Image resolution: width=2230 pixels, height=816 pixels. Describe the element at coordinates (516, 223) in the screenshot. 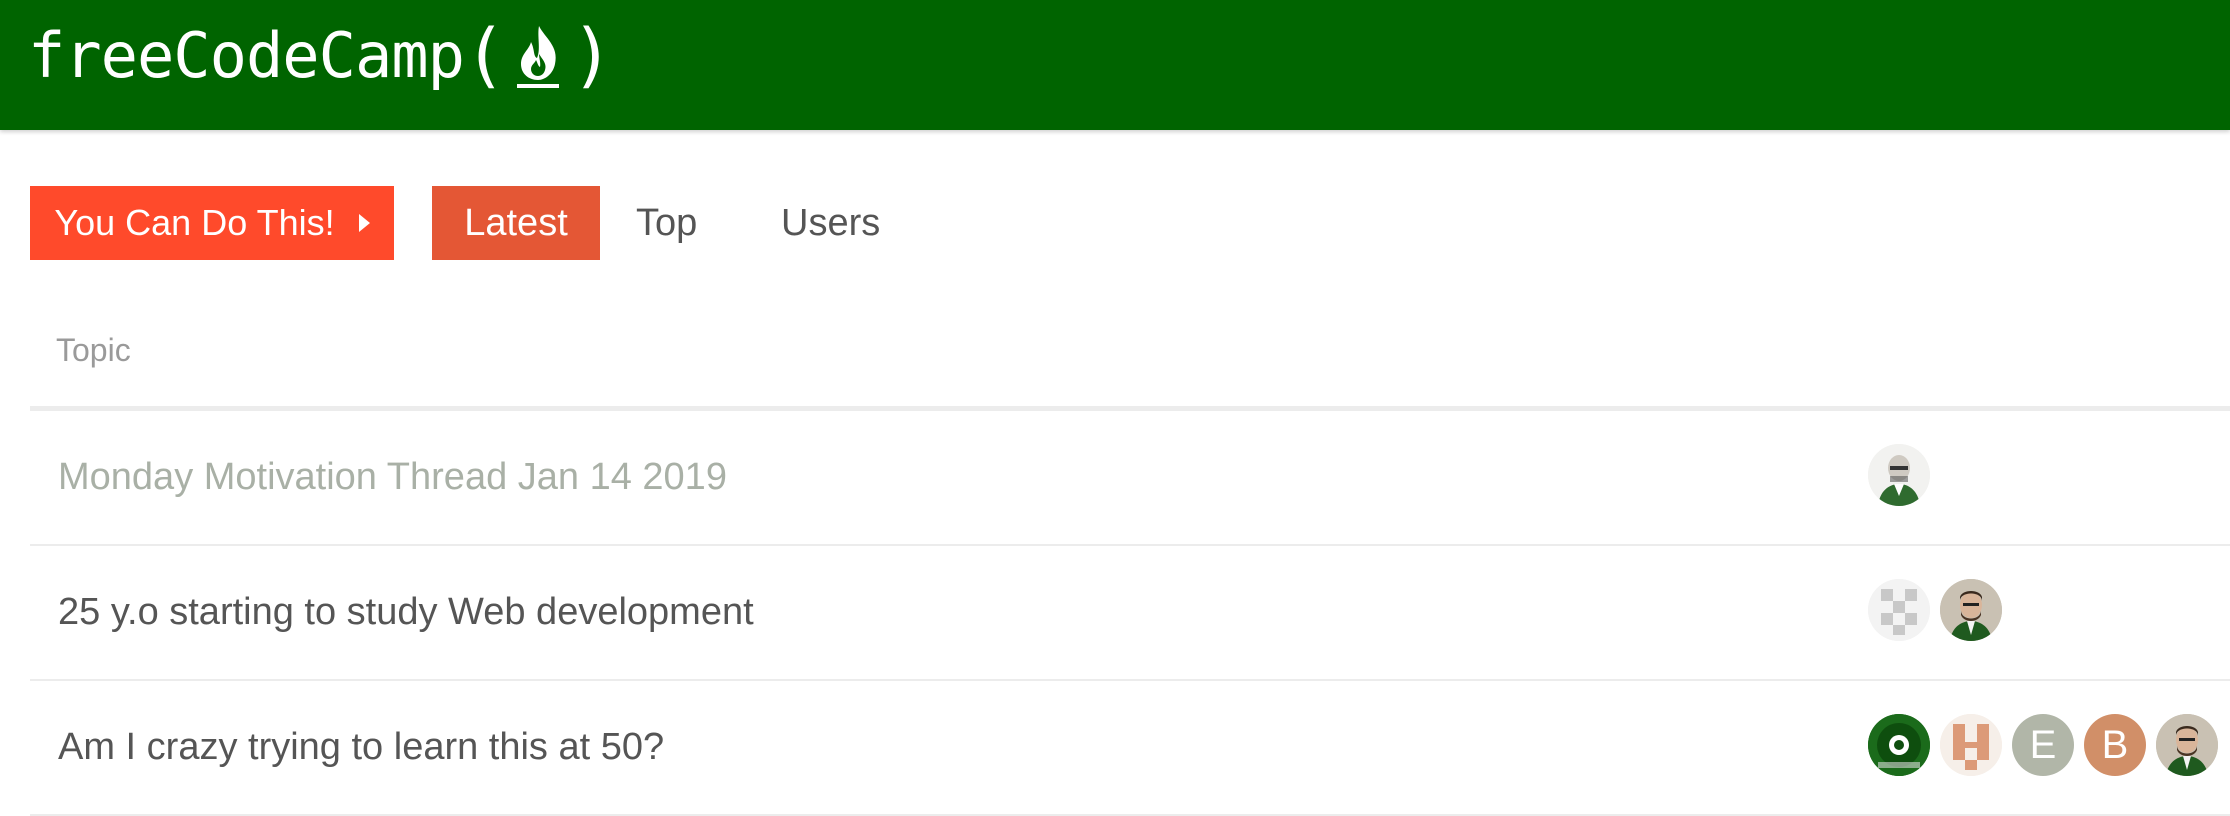

I see `tab-latest: Latest` at that location.